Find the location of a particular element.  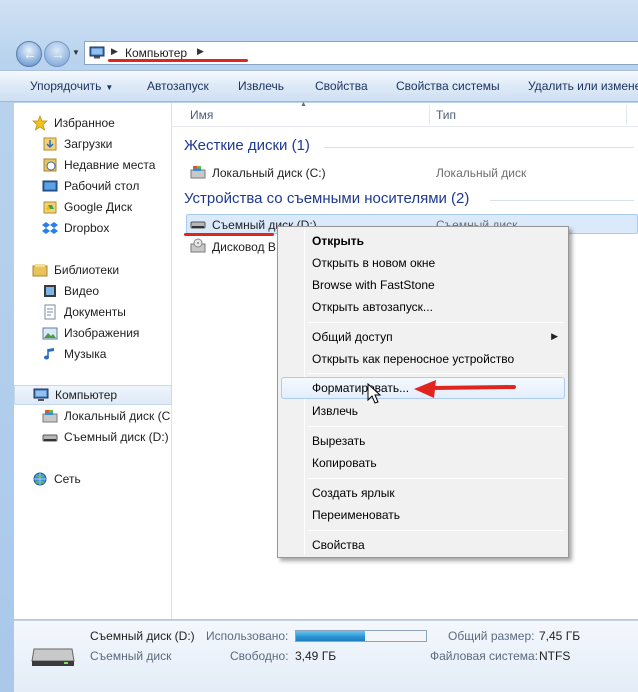

eject-button: Извлечь is located at coordinates (261, 86).